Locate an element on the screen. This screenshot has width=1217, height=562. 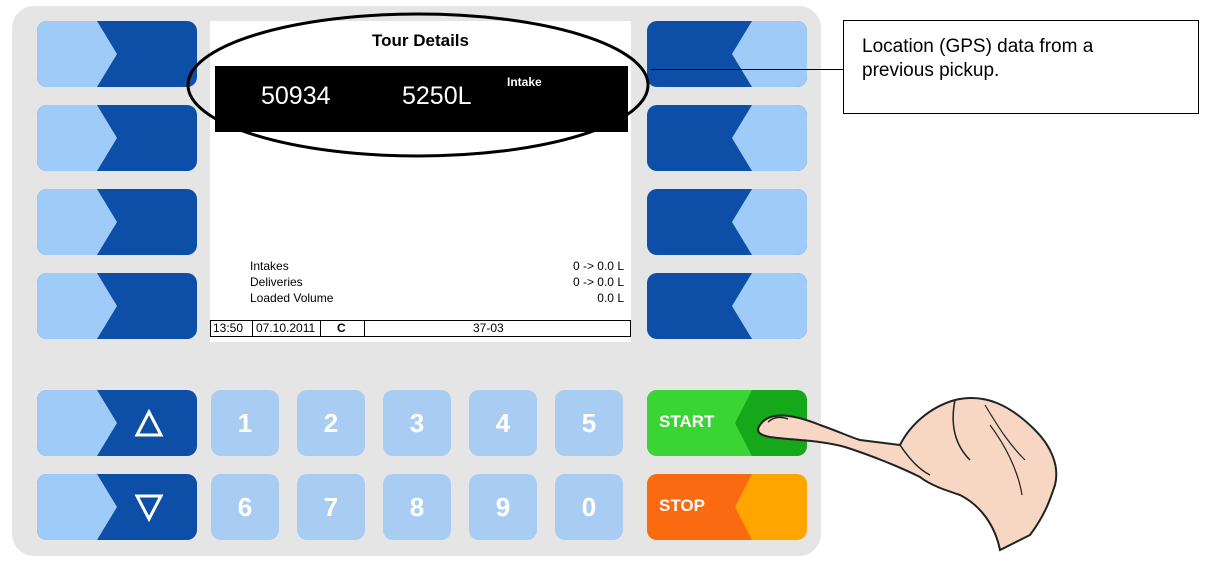
tour-id: 50934 is located at coordinates (296, 96).